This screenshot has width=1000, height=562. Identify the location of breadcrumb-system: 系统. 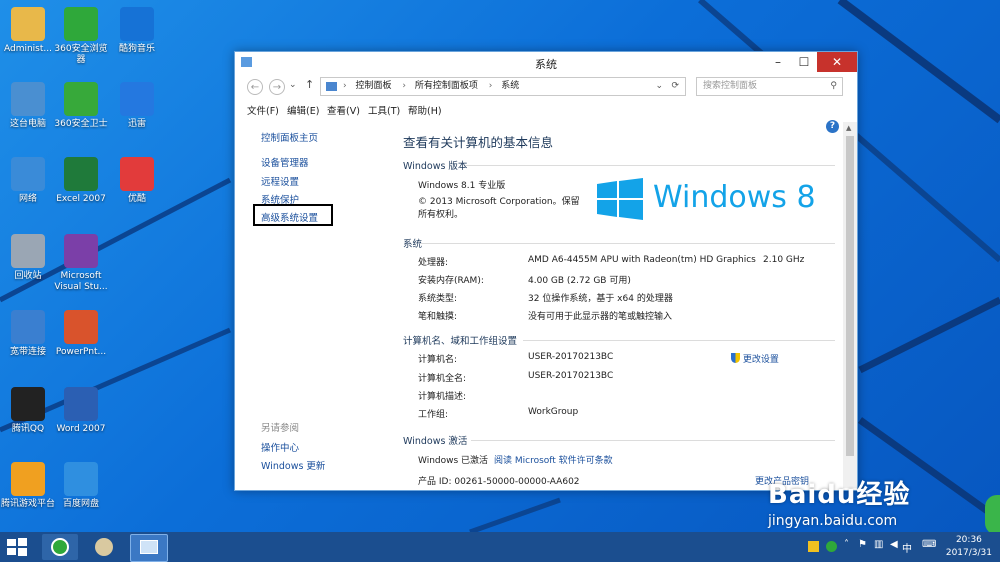
(510, 86).